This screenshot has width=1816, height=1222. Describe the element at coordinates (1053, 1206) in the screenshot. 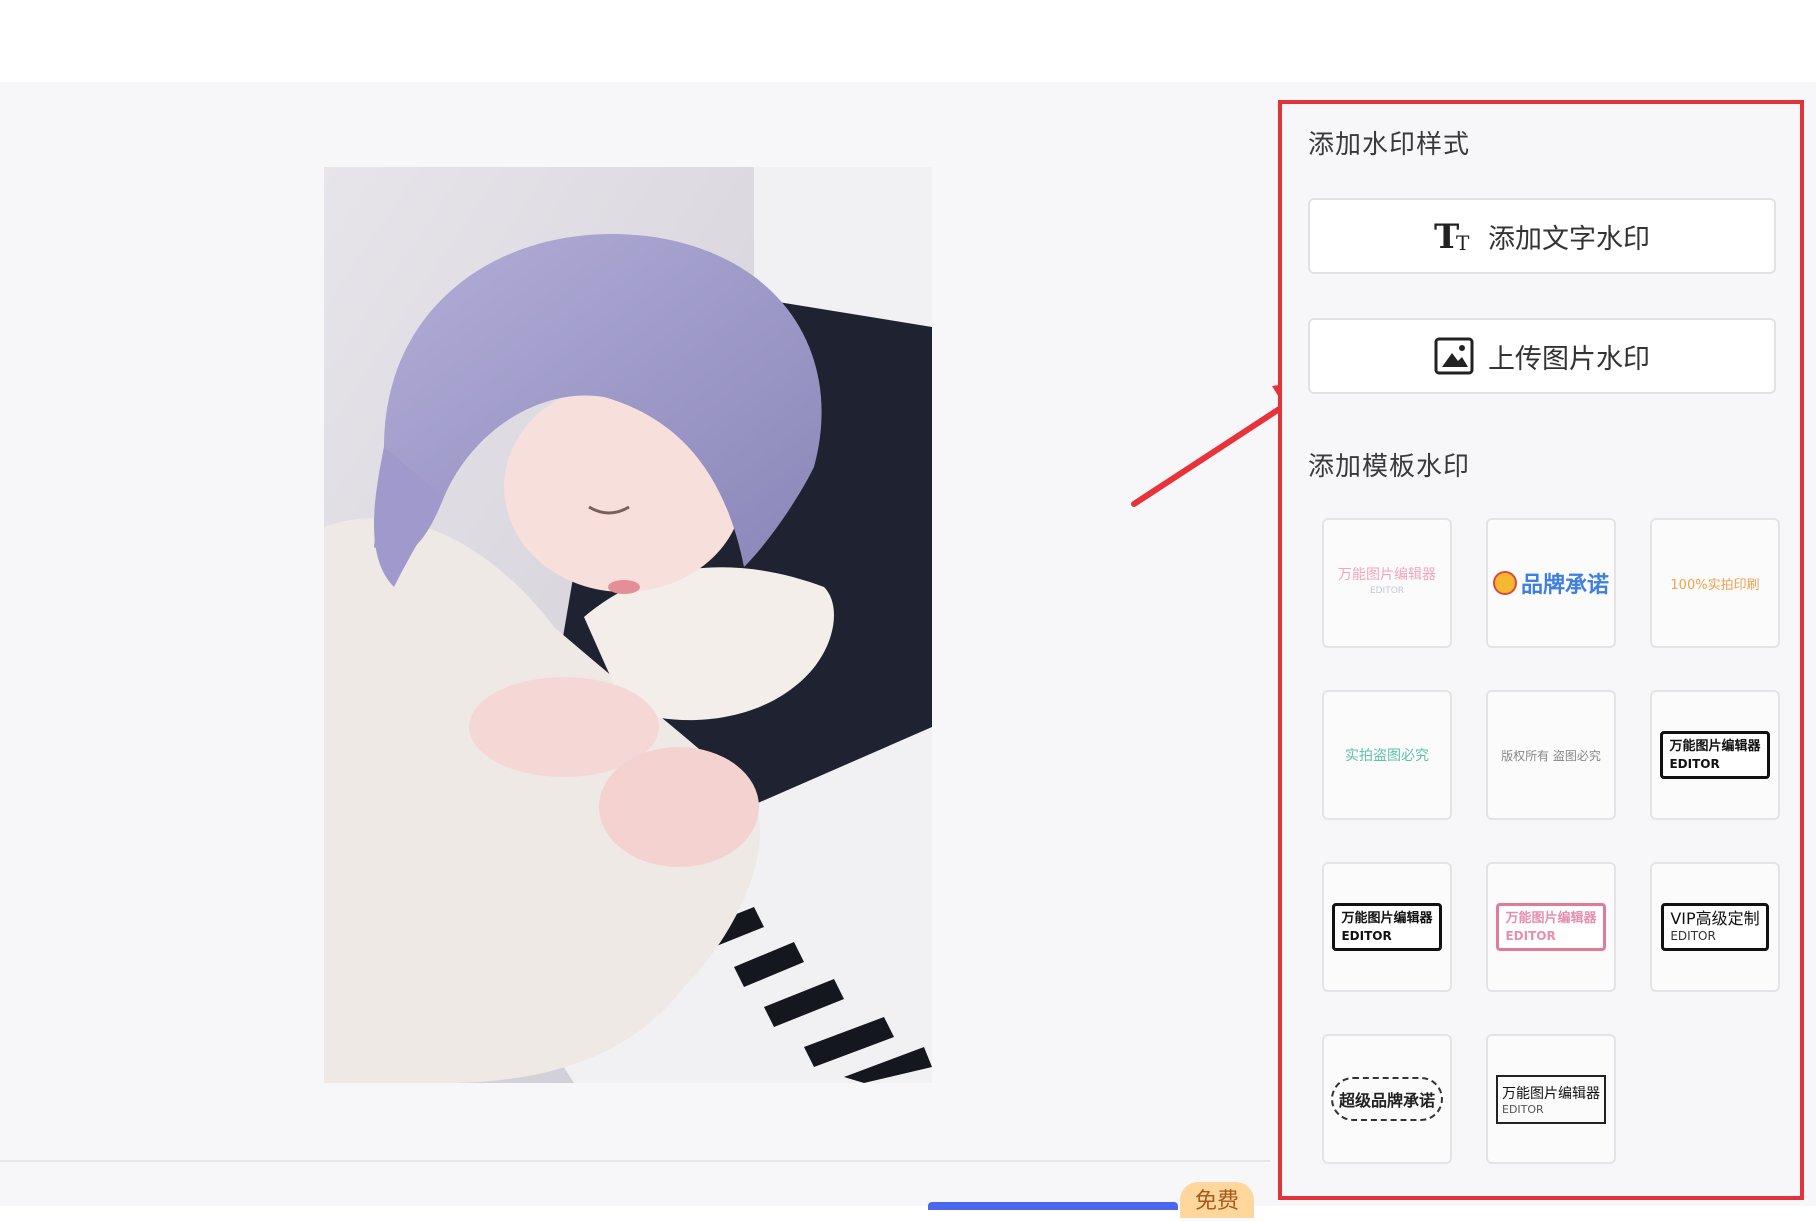

I see `download-button-partial` at that location.